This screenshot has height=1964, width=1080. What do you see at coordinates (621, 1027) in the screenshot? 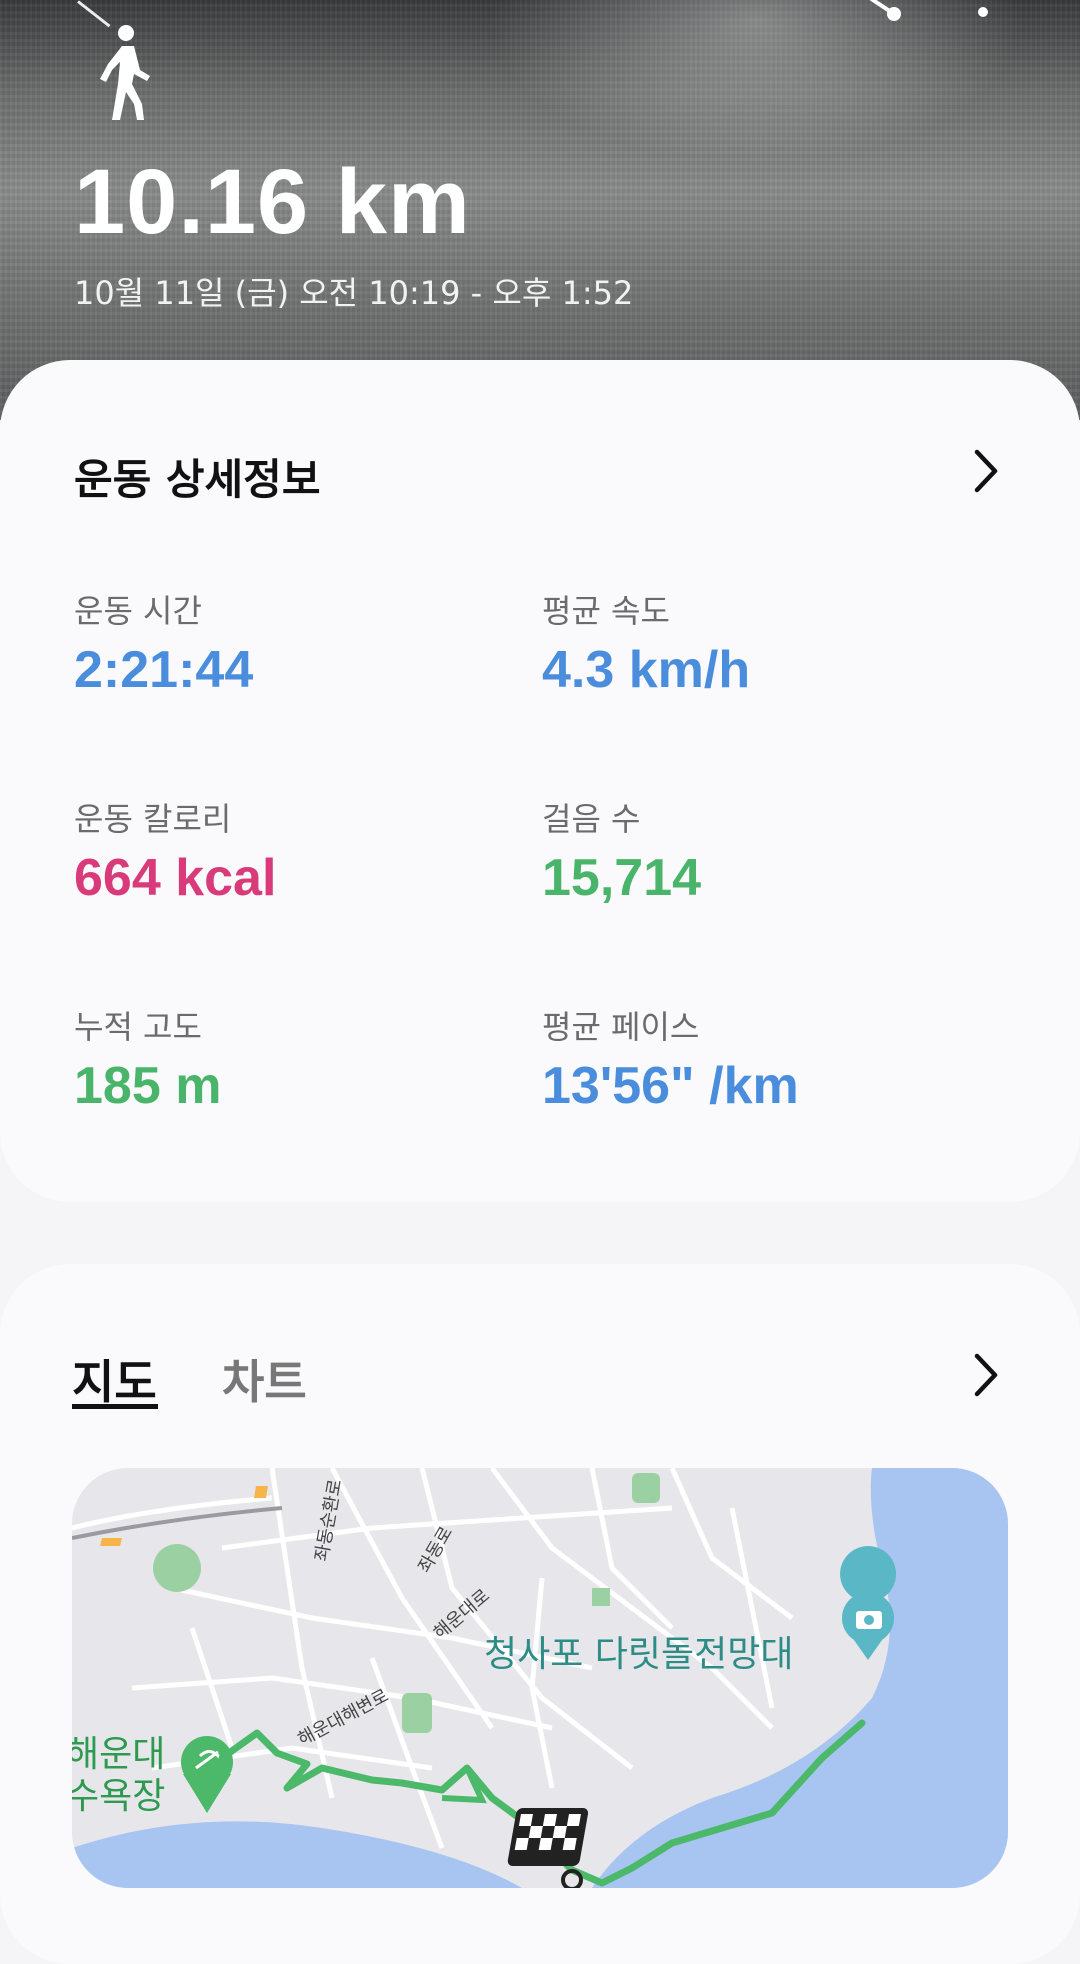
I see `stat-label-avg-pace: 평균 페이스` at bounding box center [621, 1027].